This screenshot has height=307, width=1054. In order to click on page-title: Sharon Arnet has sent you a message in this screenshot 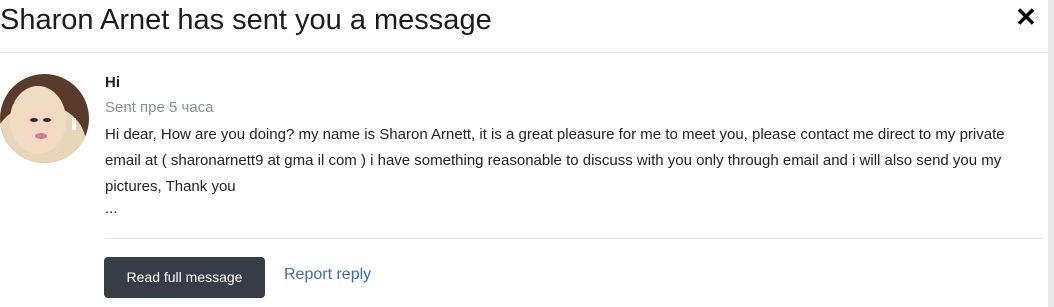, I will do `click(246, 20)`.